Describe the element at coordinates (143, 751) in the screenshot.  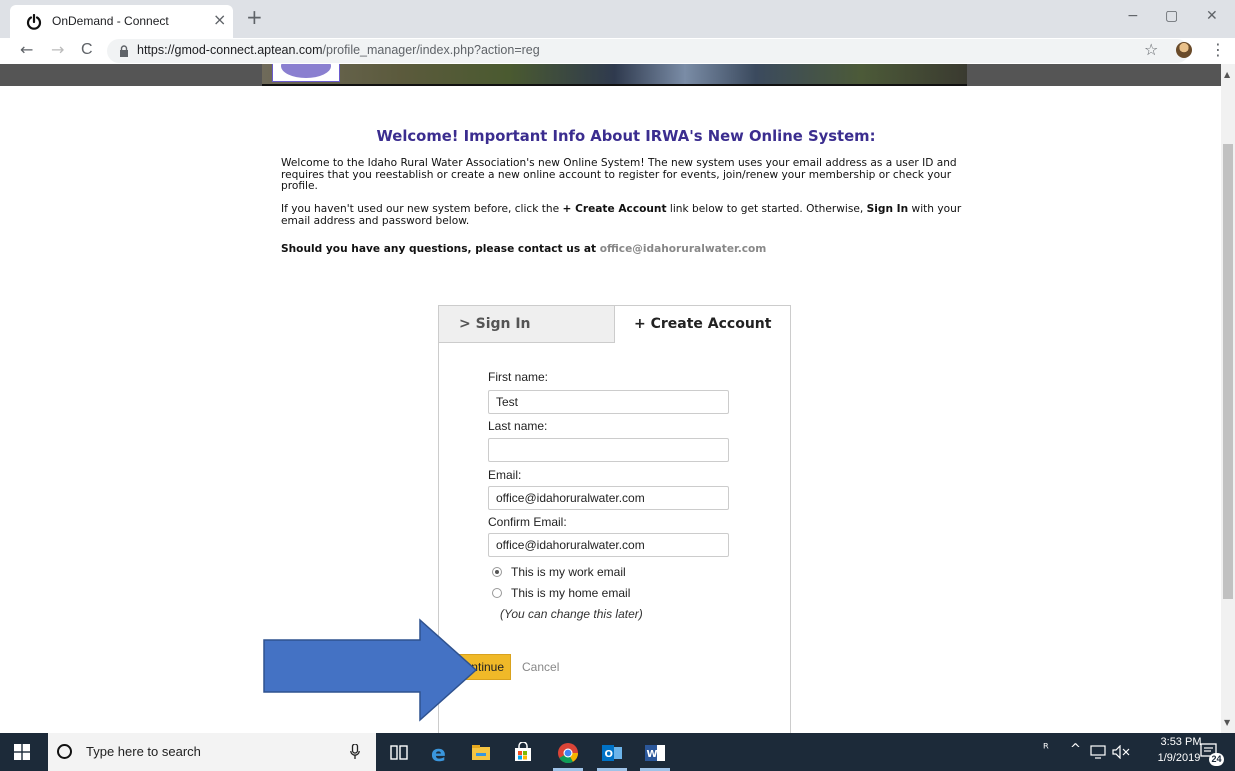
I see `search-placeholder: Type here to search` at that location.